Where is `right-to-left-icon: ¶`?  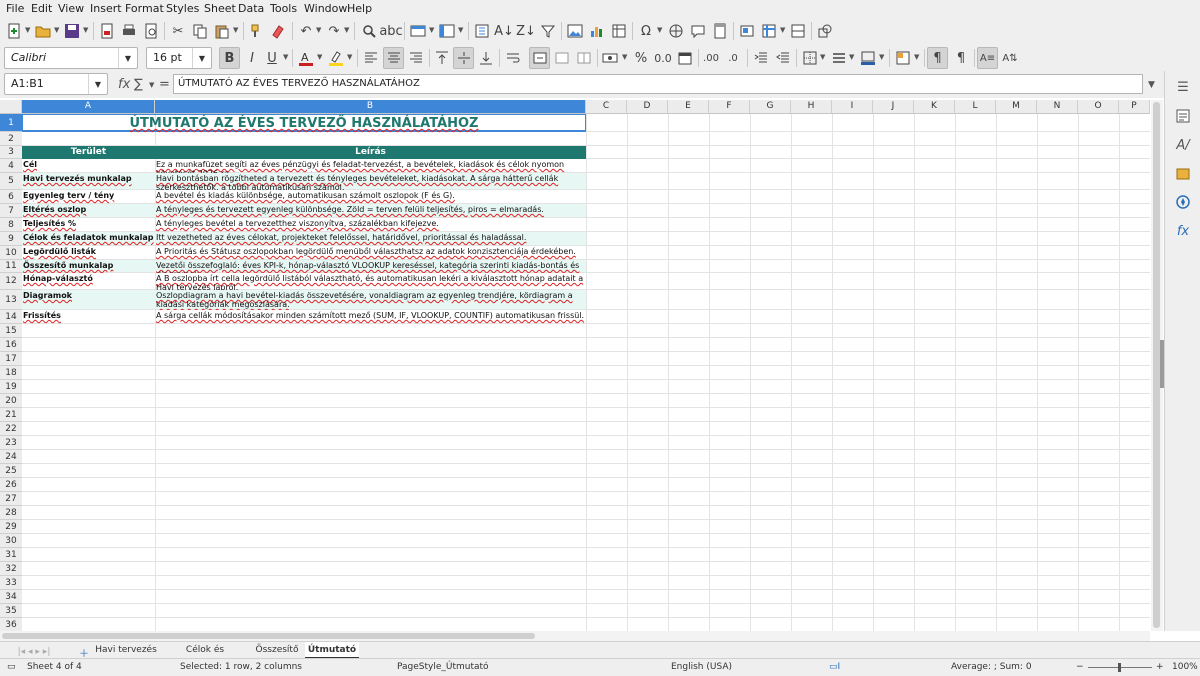
right-to-left-icon: ¶ is located at coordinates (961, 58).